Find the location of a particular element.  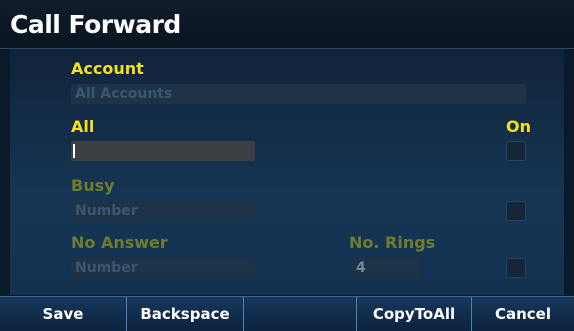

no-answer-checkbox is located at coordinates (516, 268).